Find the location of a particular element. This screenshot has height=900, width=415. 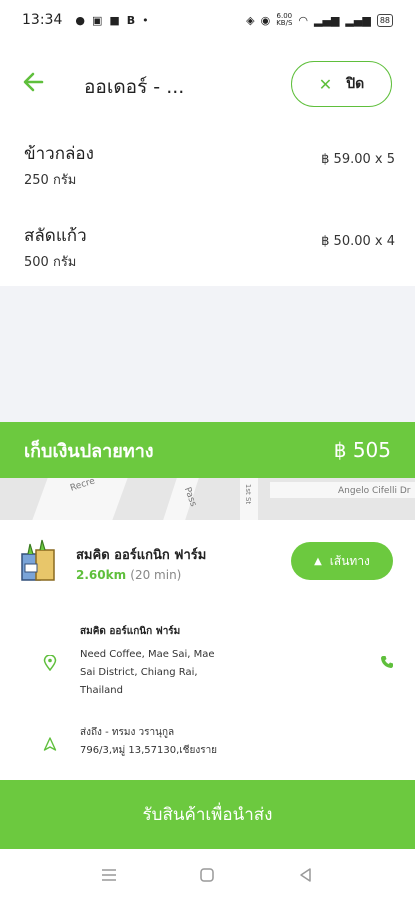

wifi-icon: ◠ is located at coordinates (303, 20).